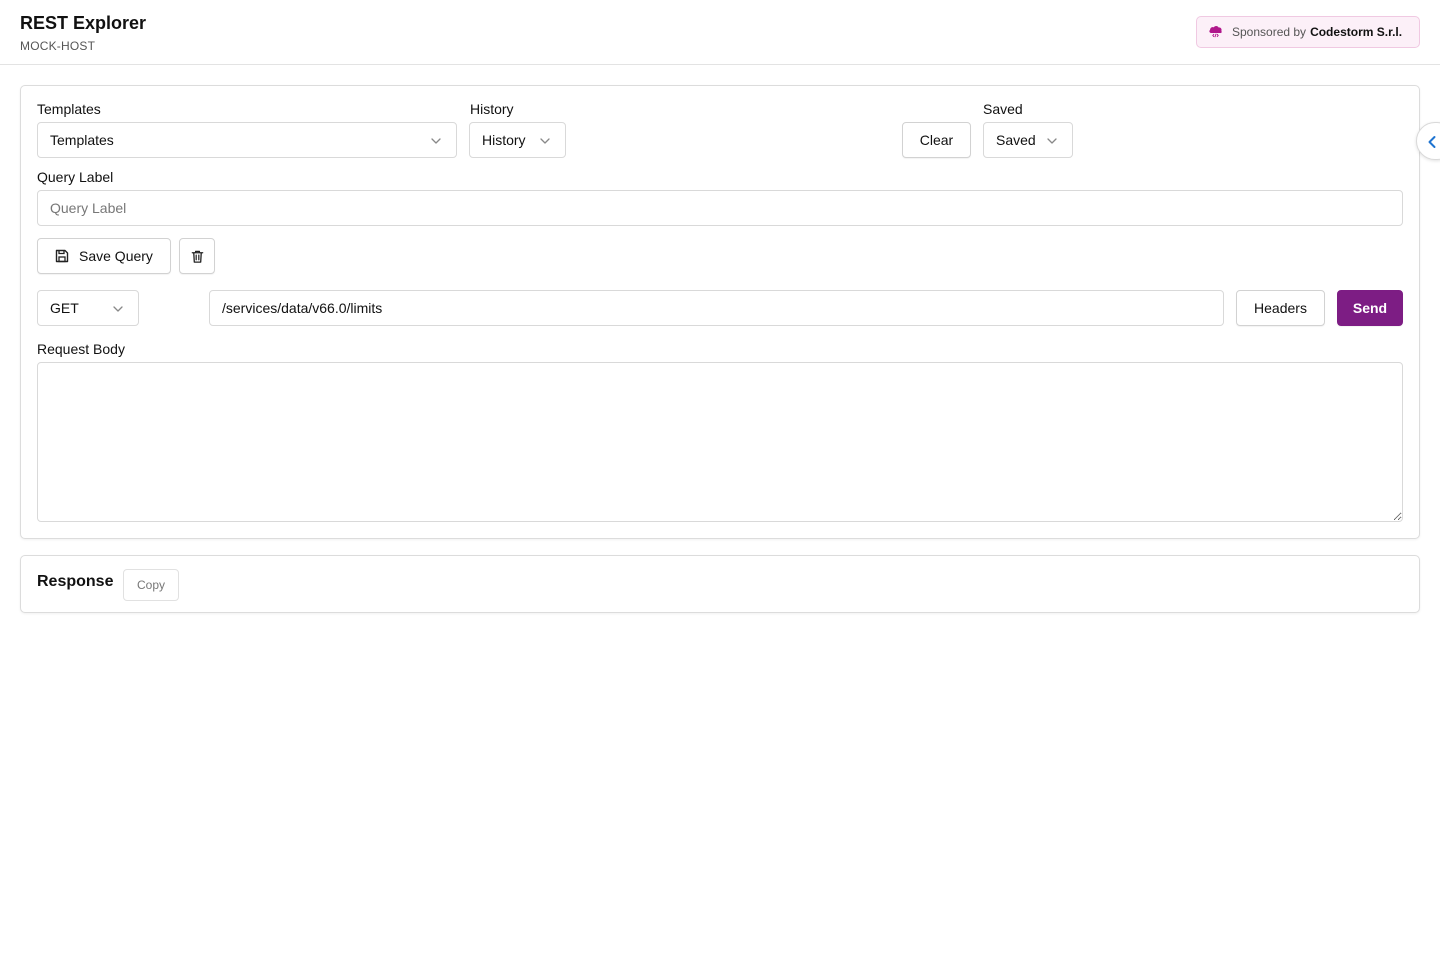  What do you see at coordinates (58, 46) in the screenshot?
I see `host-name: MOCK-HOST` at bounding box center [58, 46].